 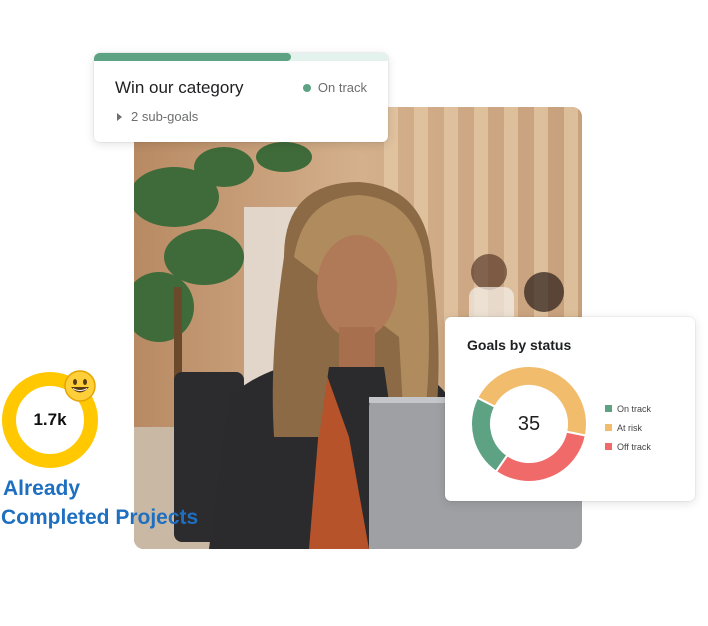 I want to click on chart-legend: On track At risk Off track, so click(x=628, y=427).